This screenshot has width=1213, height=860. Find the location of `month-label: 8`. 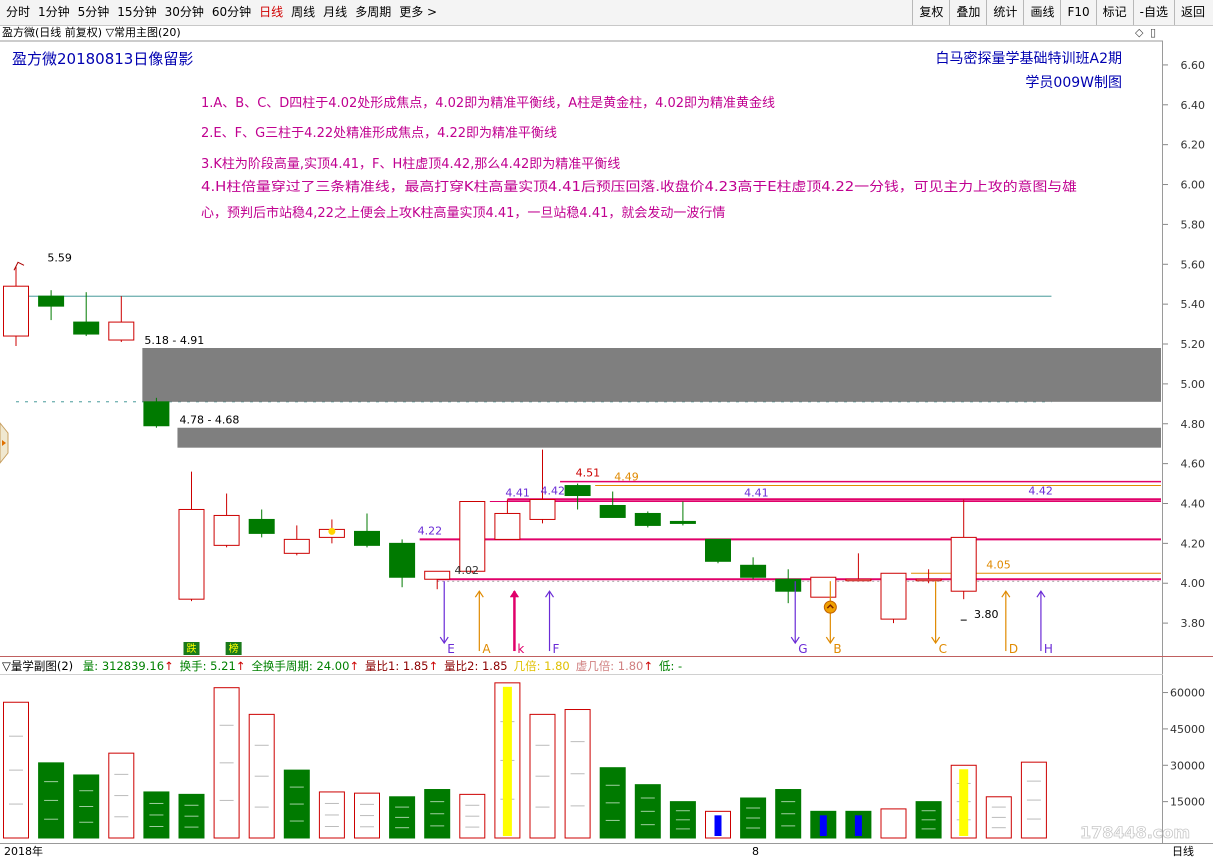

month-label: 8 is located at coordinates (755, 851).